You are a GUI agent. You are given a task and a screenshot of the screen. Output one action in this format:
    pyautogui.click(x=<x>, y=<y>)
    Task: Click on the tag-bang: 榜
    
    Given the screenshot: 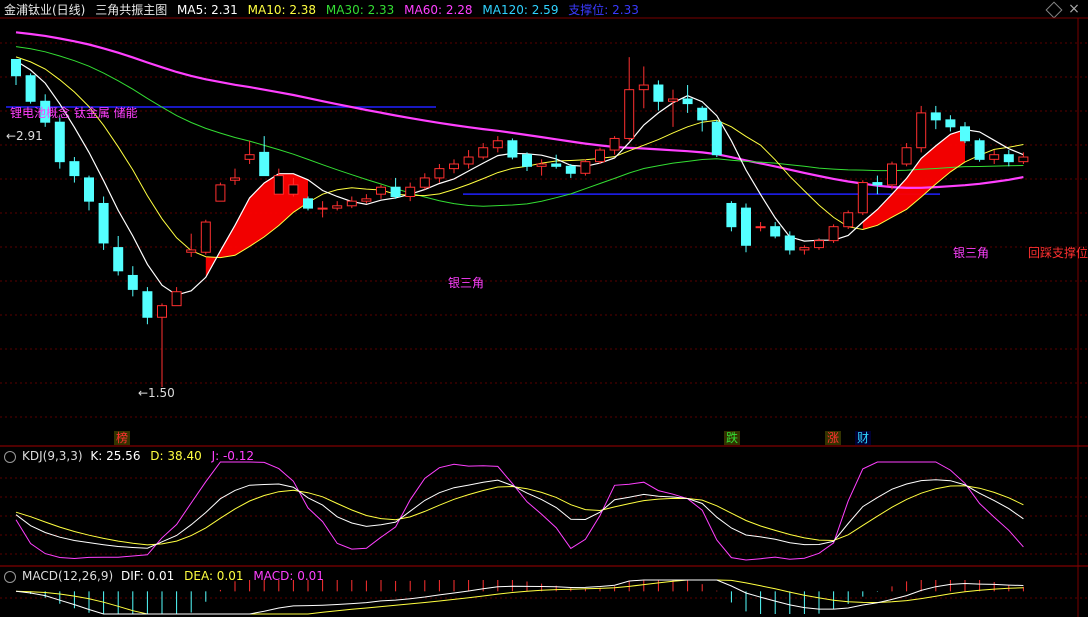 What is the action you would take?
    pyautogui.click(x=122, y=437)
    